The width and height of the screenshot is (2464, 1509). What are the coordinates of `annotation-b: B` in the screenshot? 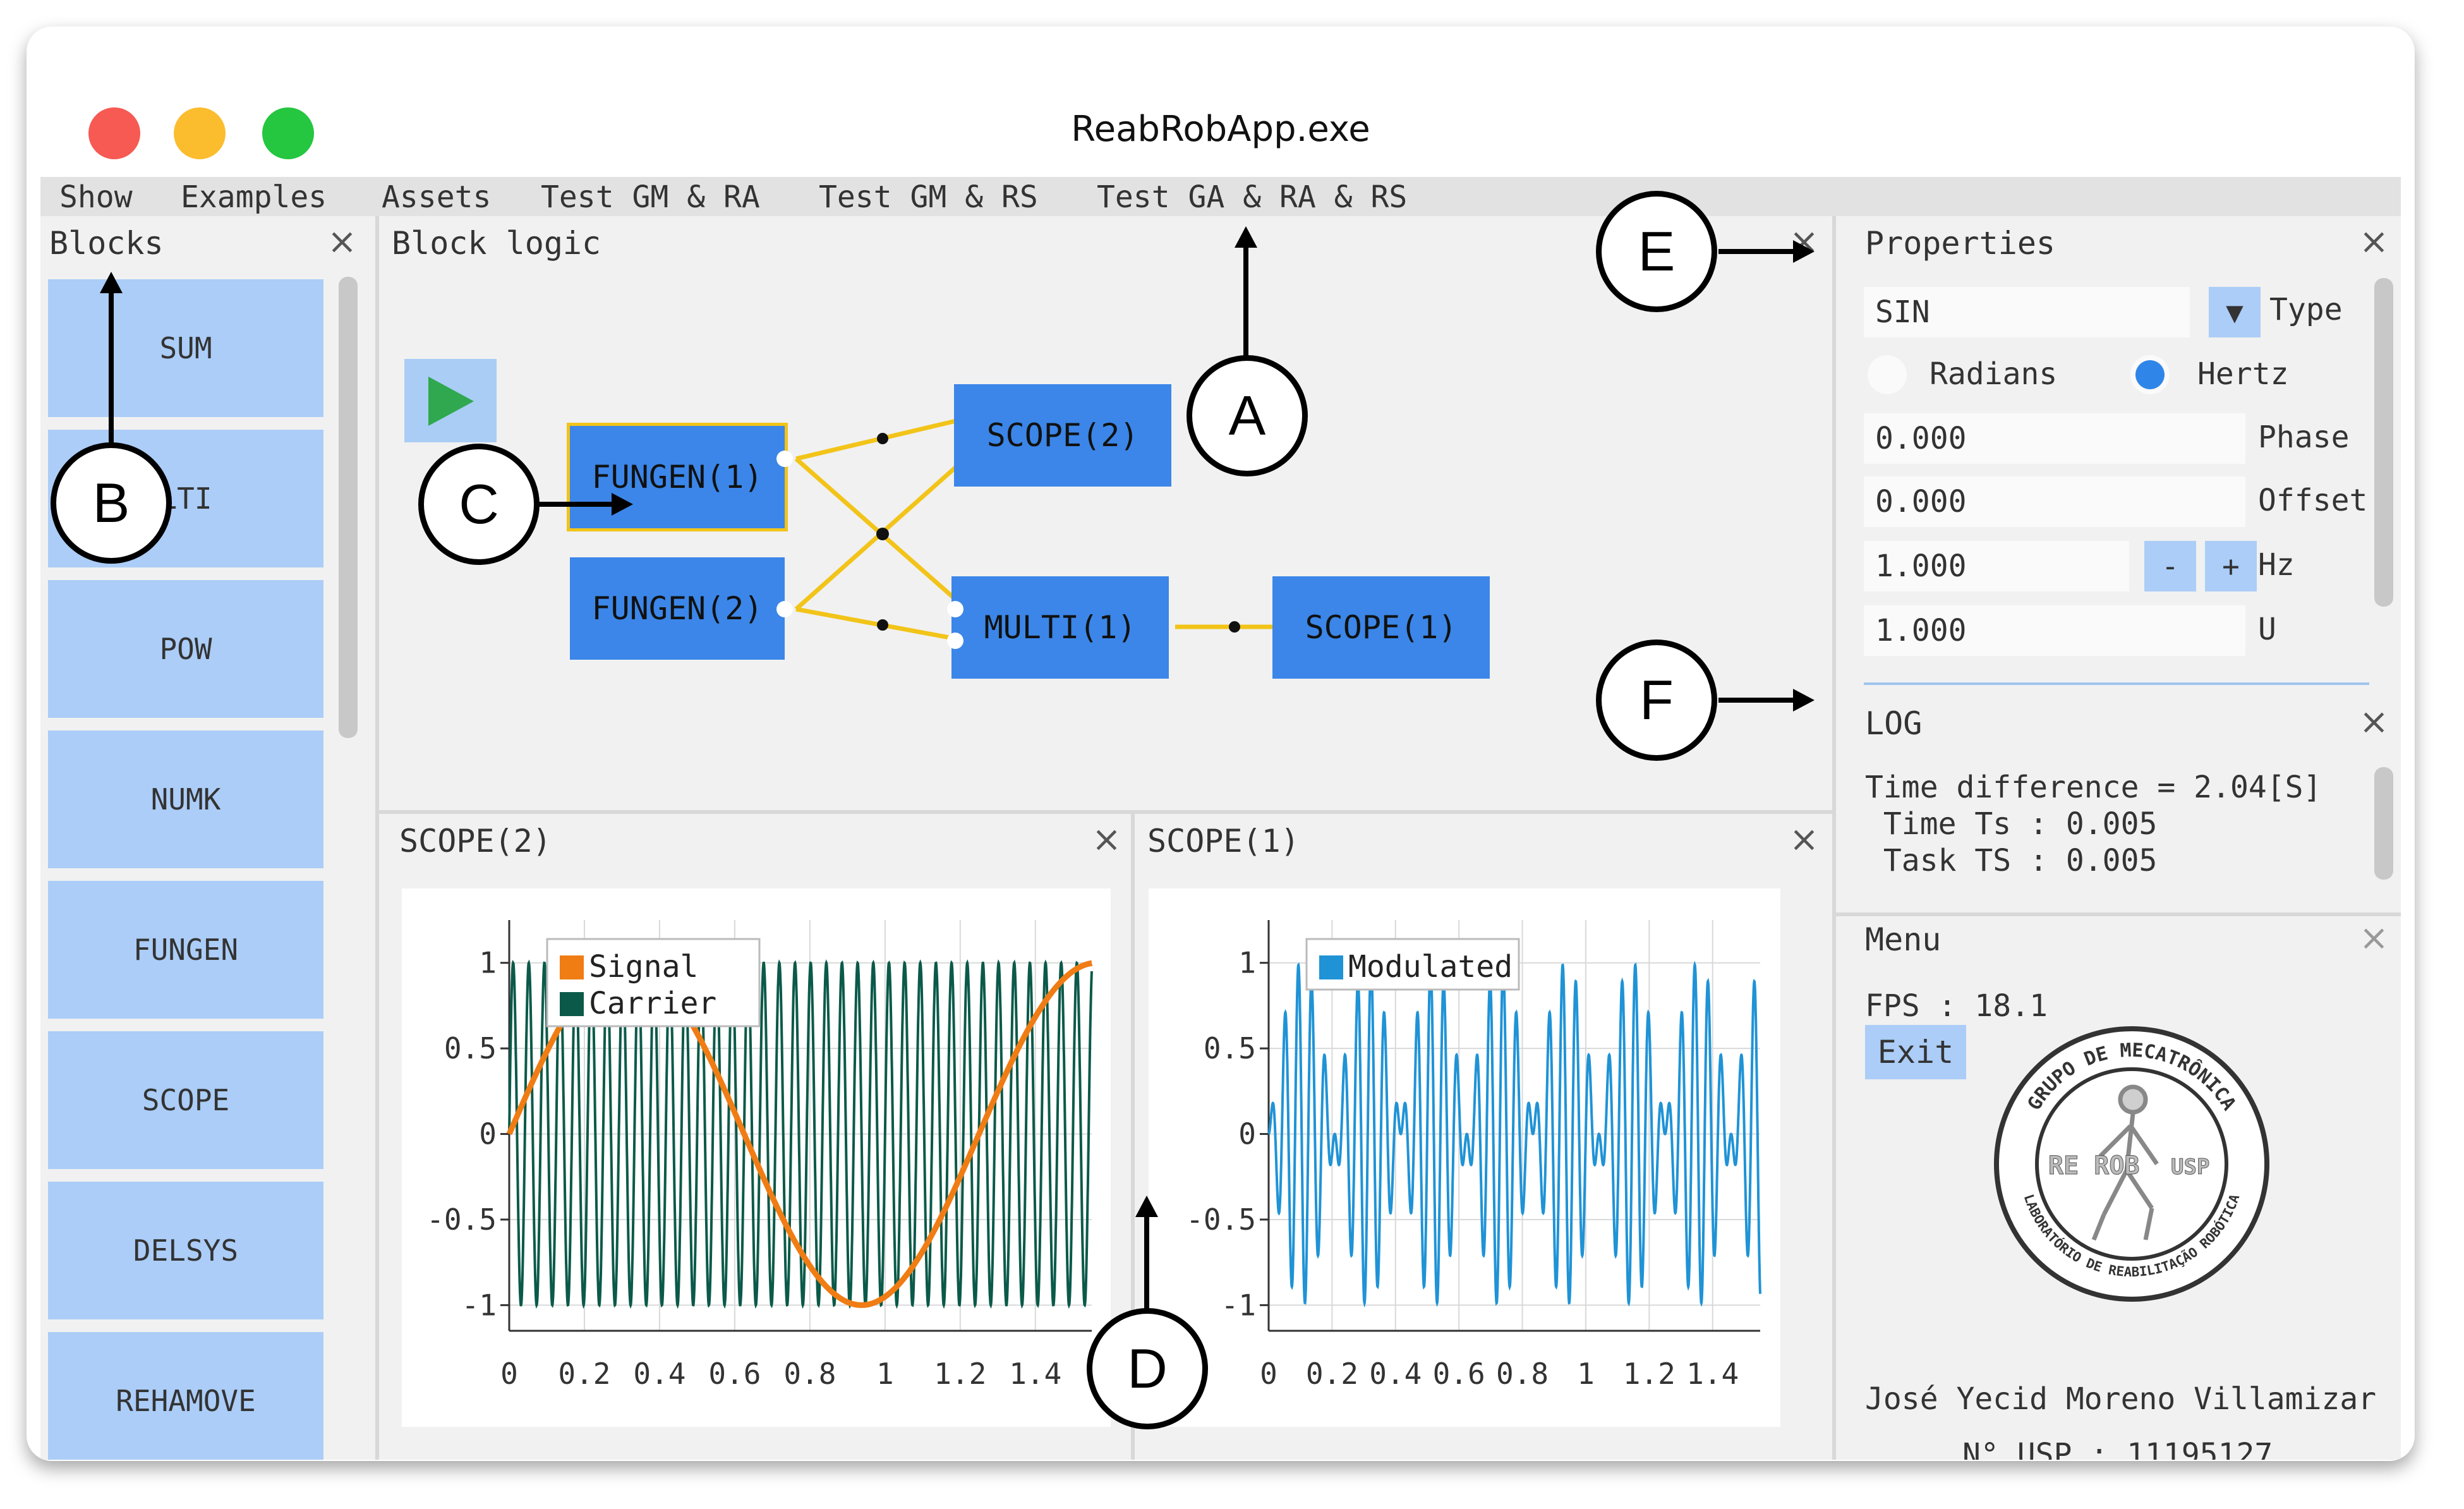 It's located at (112, 503).